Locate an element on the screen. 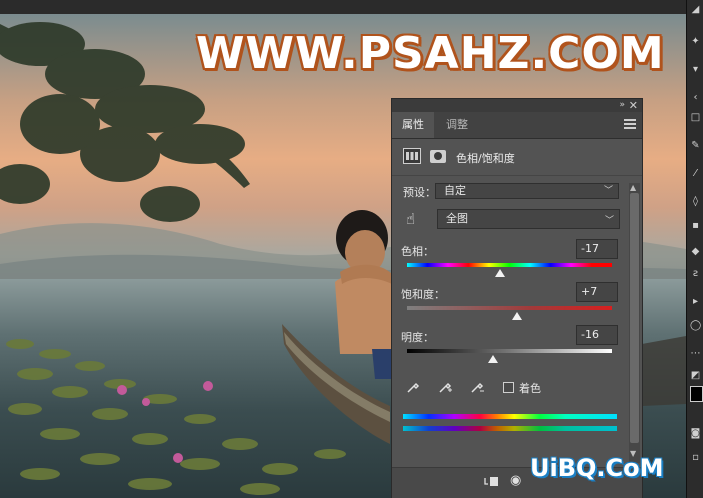 The height and width of the screenshot is (498, 703). tool-icon-2: ✦ is located at coordinates (695, 41).